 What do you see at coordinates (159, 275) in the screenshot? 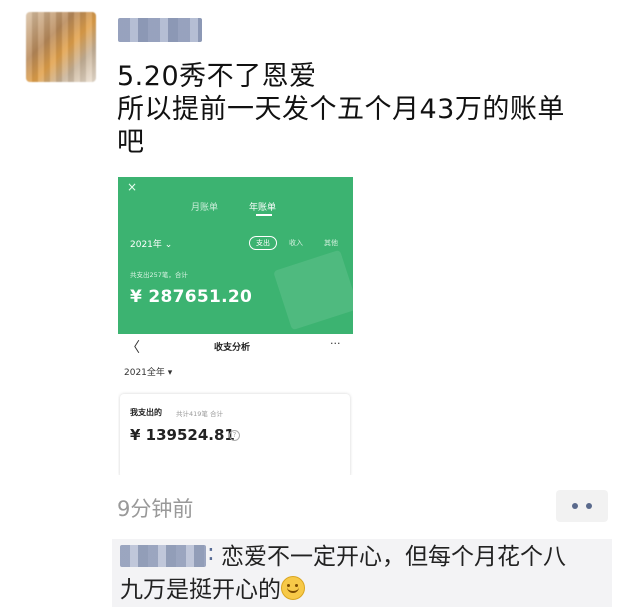
I see `expense-summary: 共支出257笔，合计` at bounding box center [159, 275].